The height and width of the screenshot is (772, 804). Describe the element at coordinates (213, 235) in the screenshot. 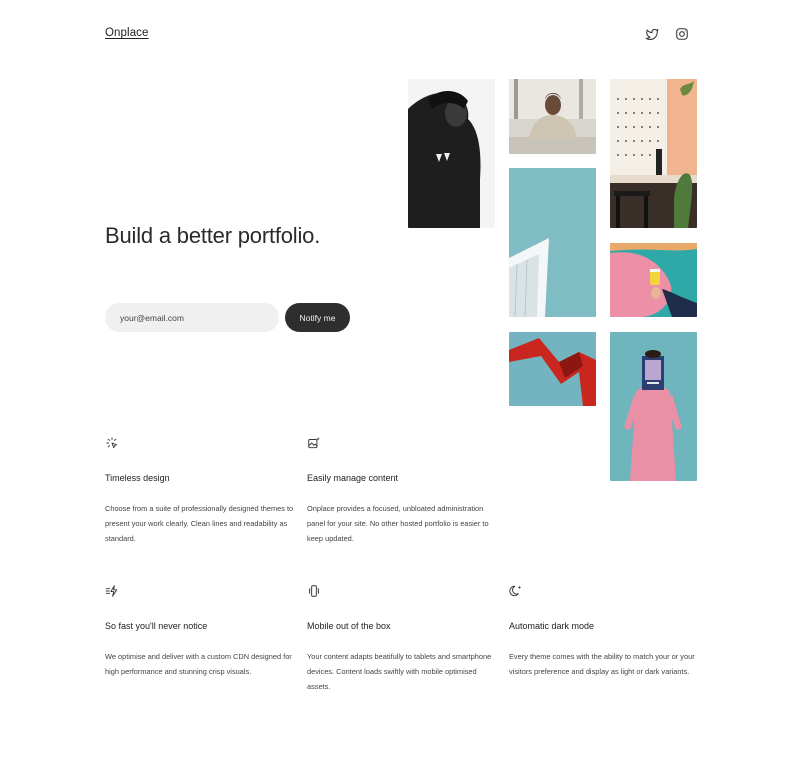

I see `hero-title: Build a better portfolio.` at that location.